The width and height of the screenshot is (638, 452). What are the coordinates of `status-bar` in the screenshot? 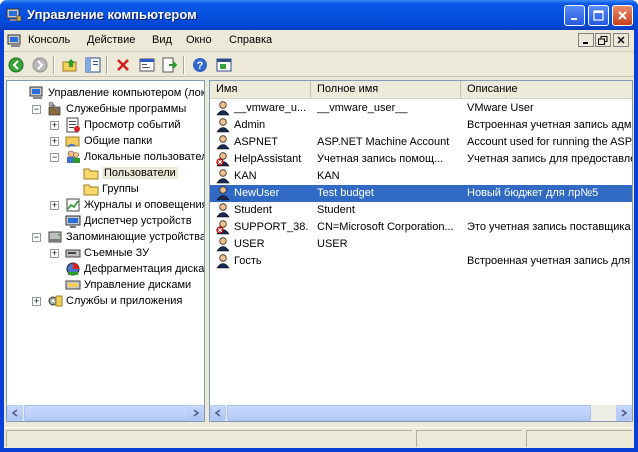 It's located at (319, 437).